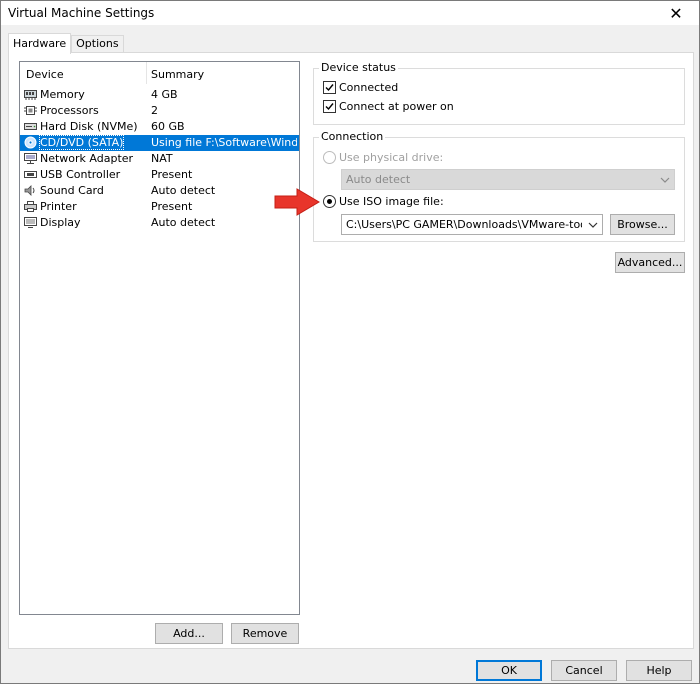 This screenshot has height=684, width=700. I want to click on device-name: Display, so click(60, 222).